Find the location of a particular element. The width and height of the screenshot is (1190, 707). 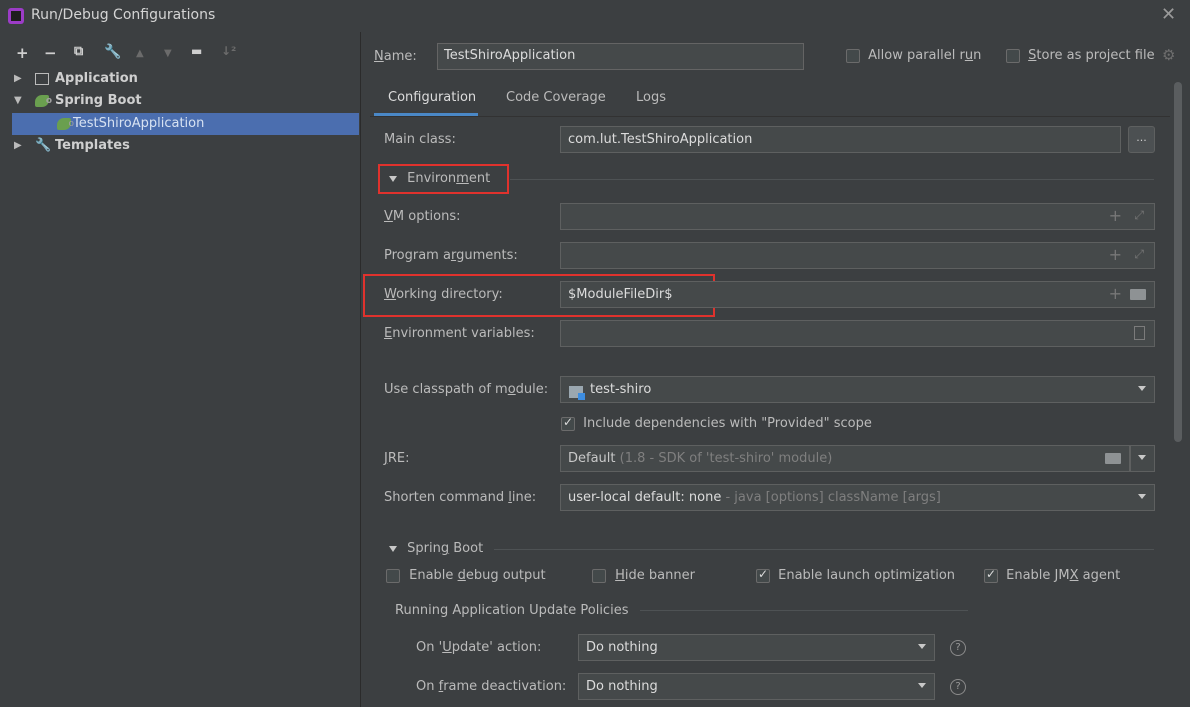

gear-icon: ⚙ is located at coordinates (1168, 55).